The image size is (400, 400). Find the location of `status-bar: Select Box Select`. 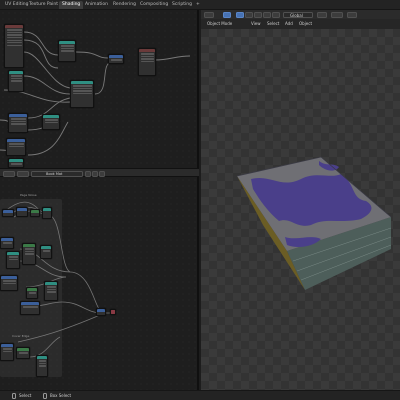

status-bar: Select Box Select is located at coordinates (200, 395).